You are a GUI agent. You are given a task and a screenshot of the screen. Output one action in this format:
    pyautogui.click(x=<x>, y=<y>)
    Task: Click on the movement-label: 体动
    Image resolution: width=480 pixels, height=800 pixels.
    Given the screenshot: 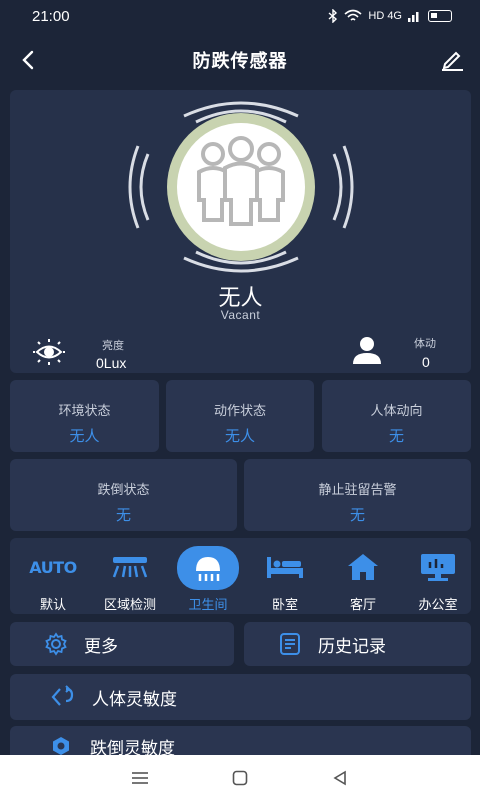 What is the action you would take?
    pyautogui.click(x=425, y=344)
    